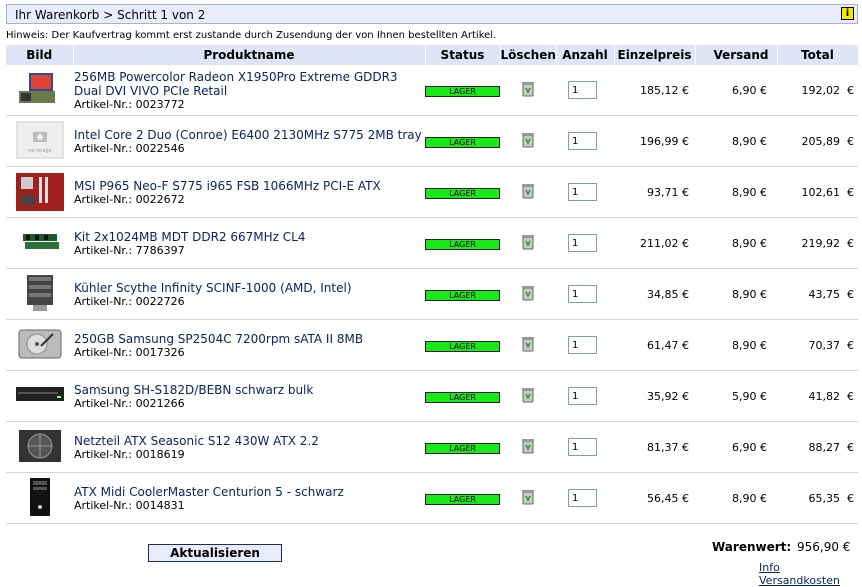 This screenshot has height=587, width=862. I want to click on total-cell: 65,35 €, so click(817, 498).